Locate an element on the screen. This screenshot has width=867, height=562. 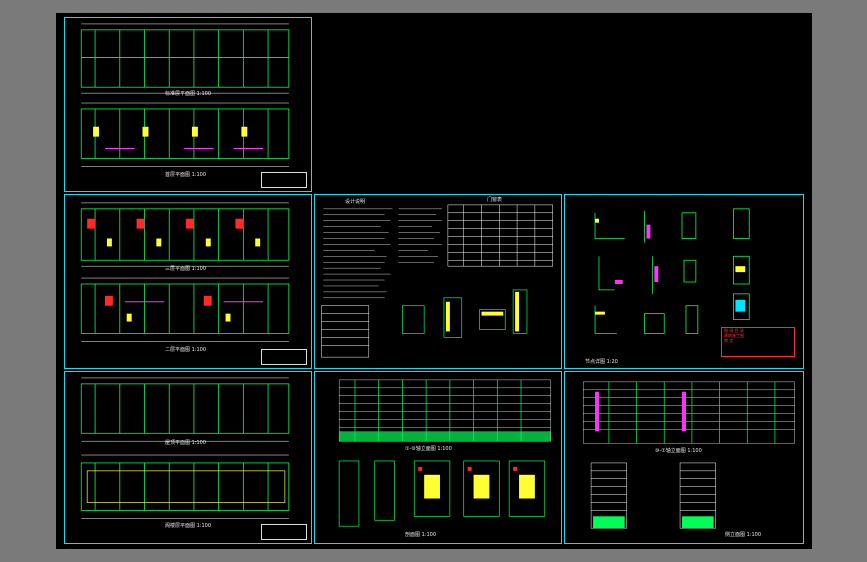
side-elevation-label: 侧立面图 1:100 is located at coordinates (743, 535).